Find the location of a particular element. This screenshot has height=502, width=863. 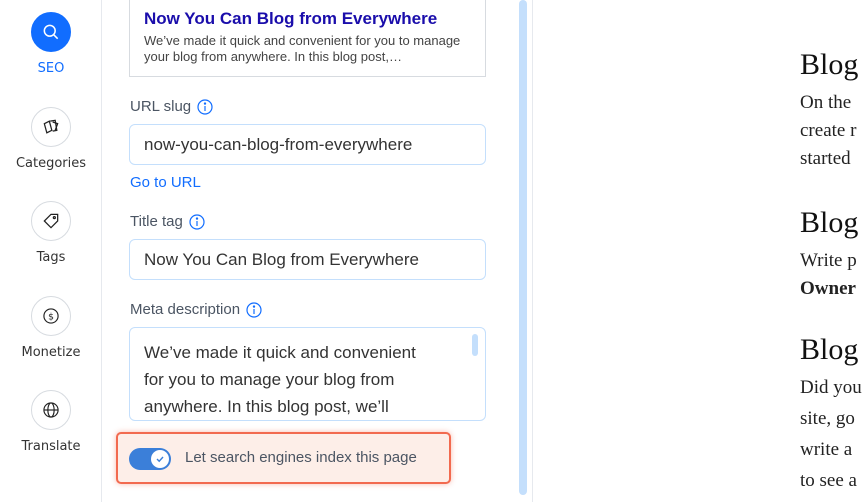

categories-icon is located at coordinates (51, 127).